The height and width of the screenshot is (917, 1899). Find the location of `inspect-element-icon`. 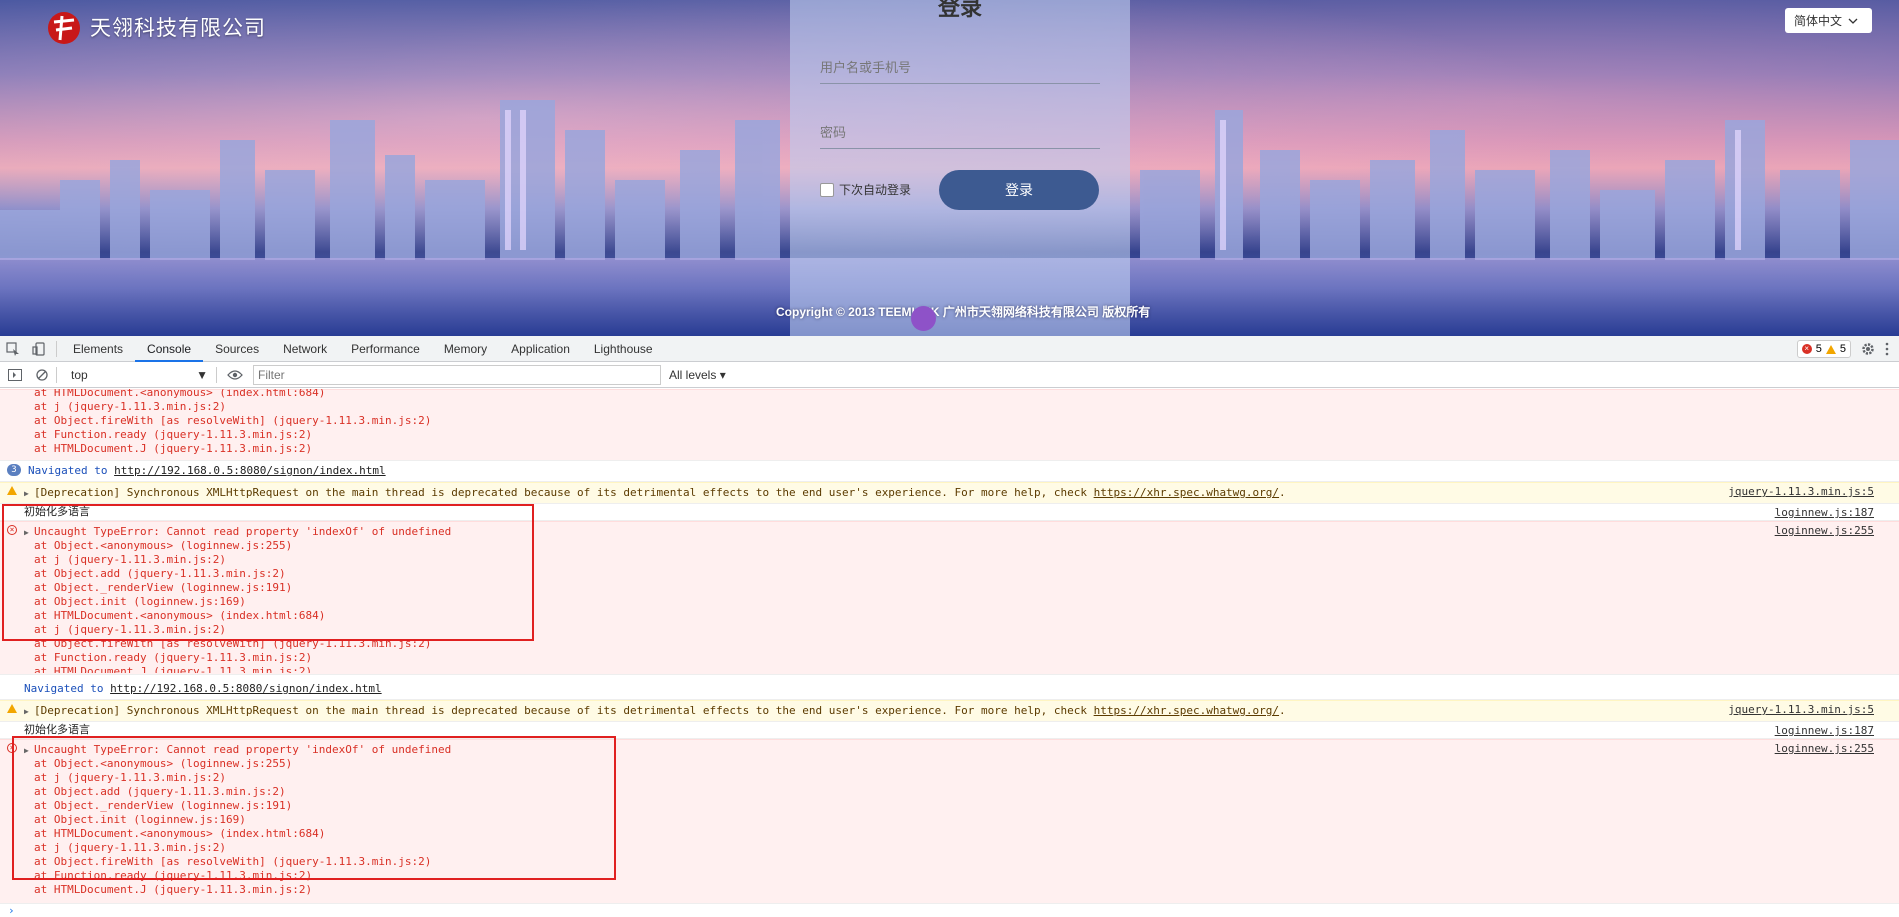

inspect-element-icon is located at coordinates (13, 349).